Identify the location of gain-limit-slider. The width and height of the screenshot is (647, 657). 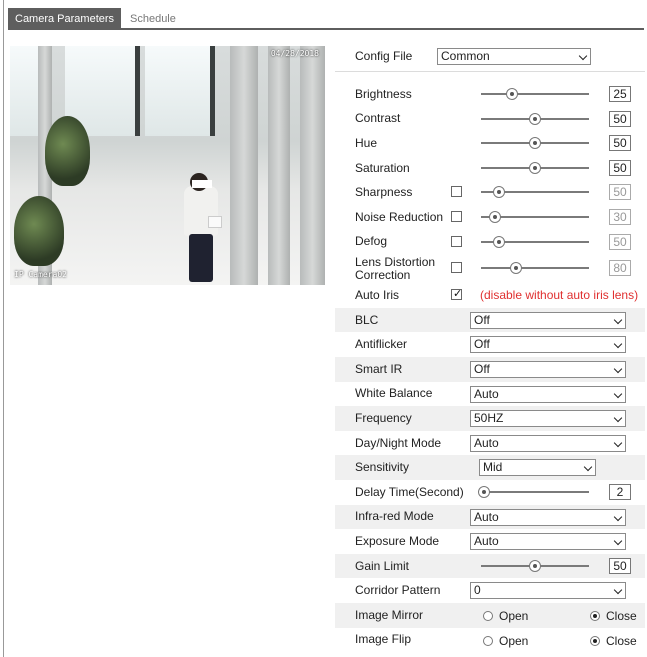
(535, 565).